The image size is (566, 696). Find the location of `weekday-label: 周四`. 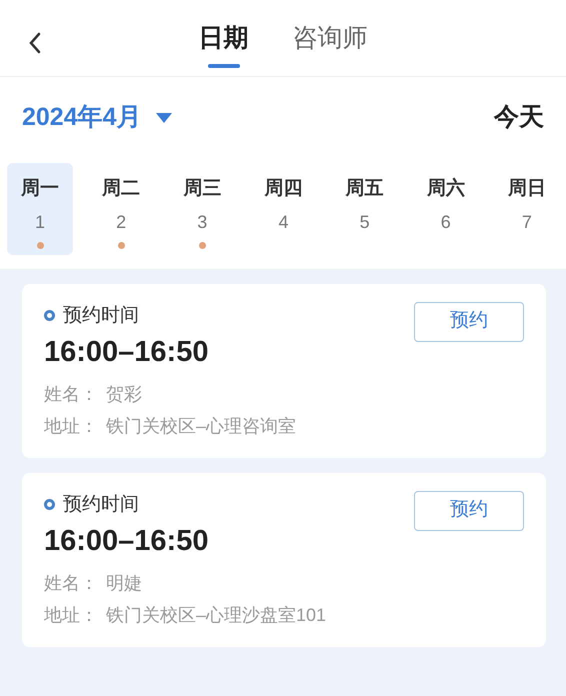

weekday-label: 周四 is located at coordinates (283, 188).